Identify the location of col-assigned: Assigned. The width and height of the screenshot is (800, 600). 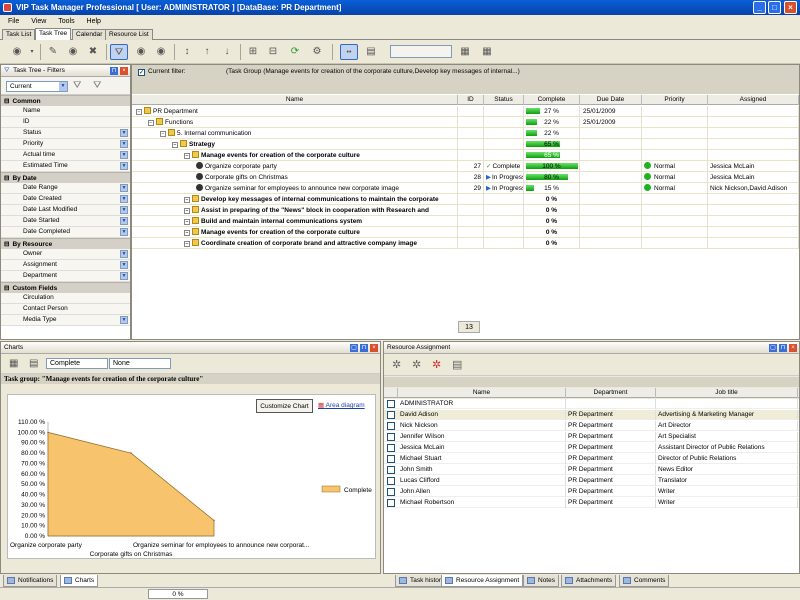
(753, 100).